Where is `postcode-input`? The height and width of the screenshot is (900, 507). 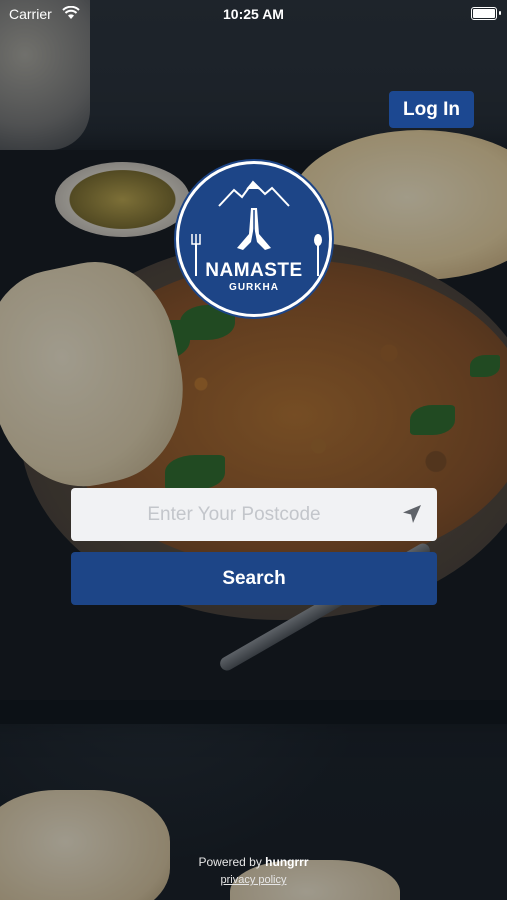
postcode-input is located at coordinates (254, 514).